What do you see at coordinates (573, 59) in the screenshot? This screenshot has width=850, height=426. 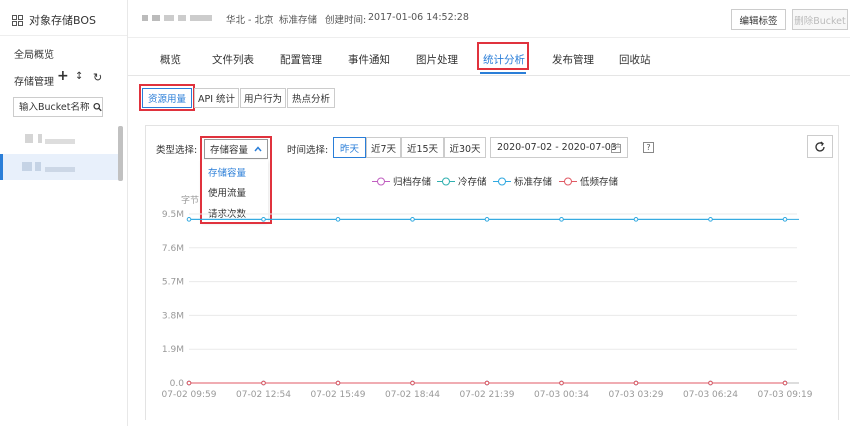 I see `tab-publish: 发布管理` at bounding box center [573, 59].